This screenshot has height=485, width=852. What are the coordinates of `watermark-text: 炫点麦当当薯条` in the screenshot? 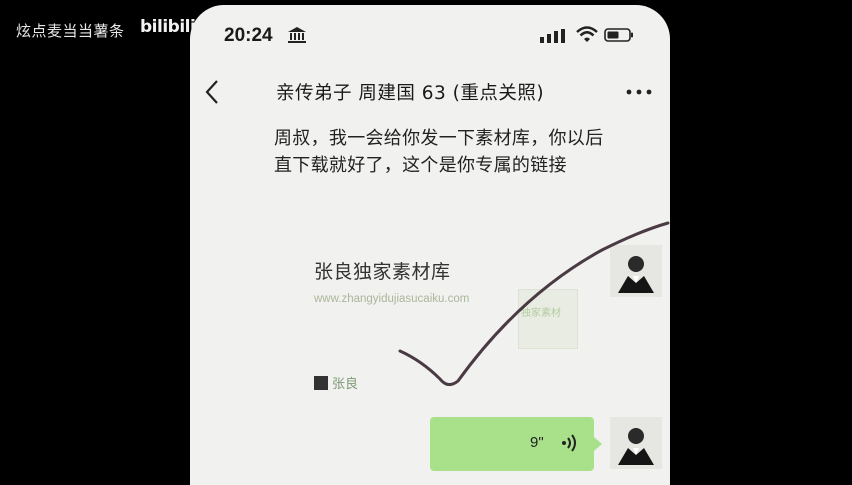 It's located at (70, 31).